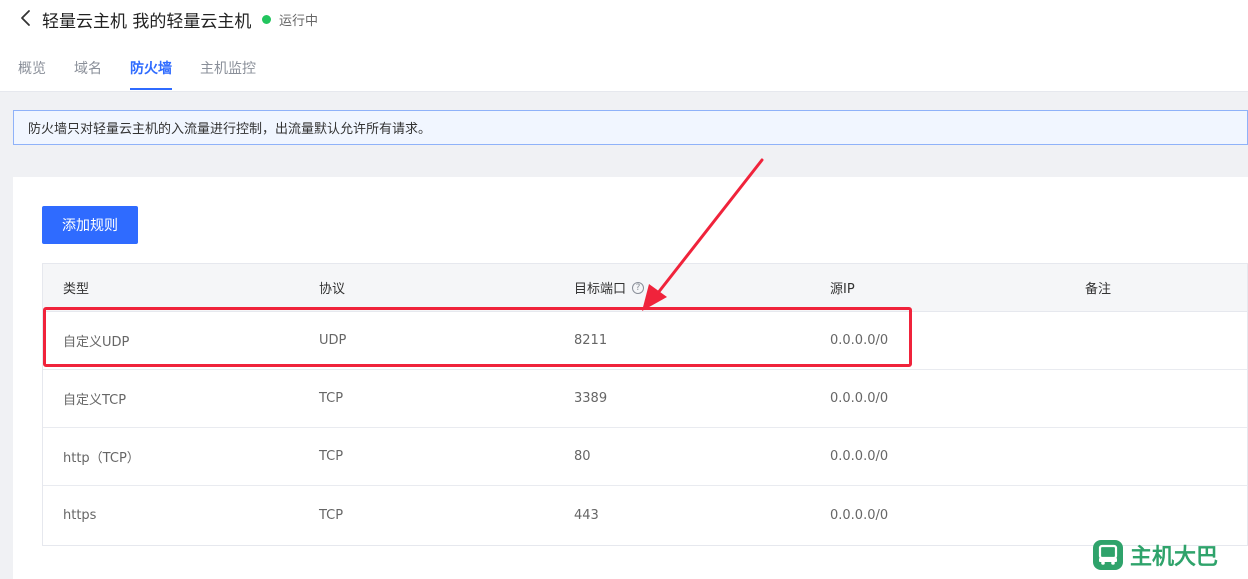  I want to click on add-rule-button: 添加规则, so click(90, 225).